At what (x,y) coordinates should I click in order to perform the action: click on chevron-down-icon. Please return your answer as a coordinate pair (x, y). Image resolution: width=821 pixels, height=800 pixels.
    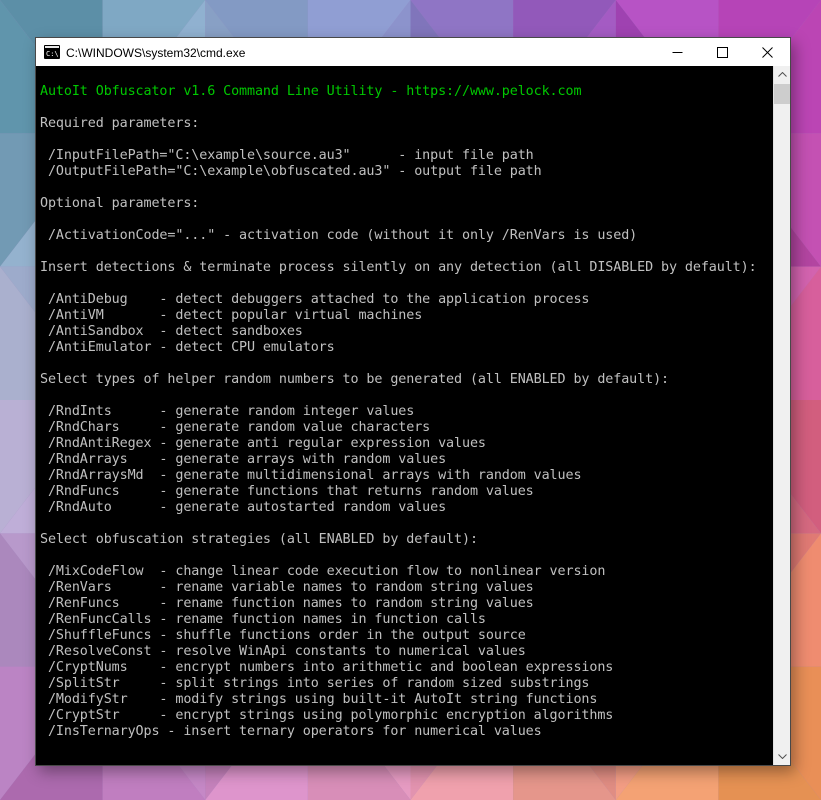
    Looking at the image, I should click on (782, 756).